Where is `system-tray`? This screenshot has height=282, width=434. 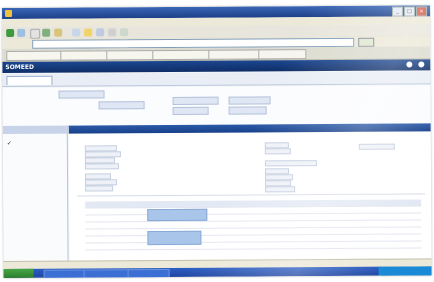
system-tray is located at coordinates (405, 271).